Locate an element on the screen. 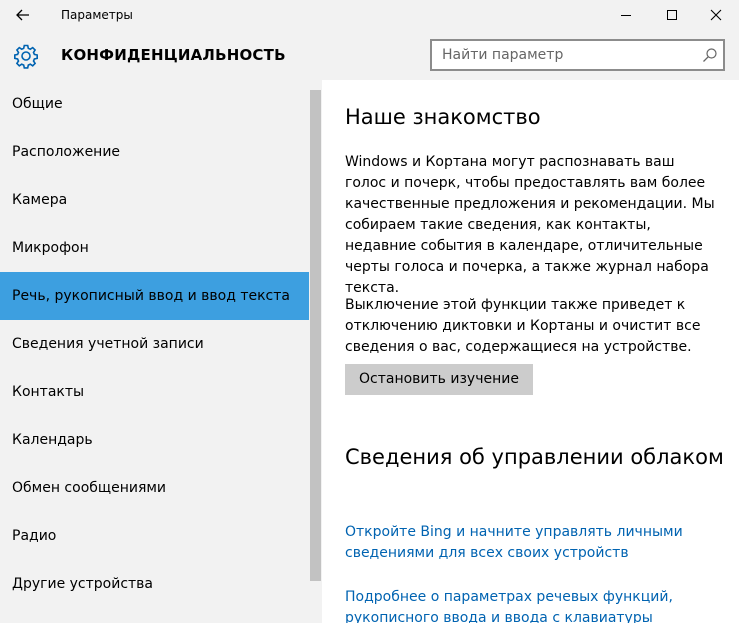 This screenshot has height=623, width=739. sidebar-item-contacts: Контакты is located at coordinates (154, 392).